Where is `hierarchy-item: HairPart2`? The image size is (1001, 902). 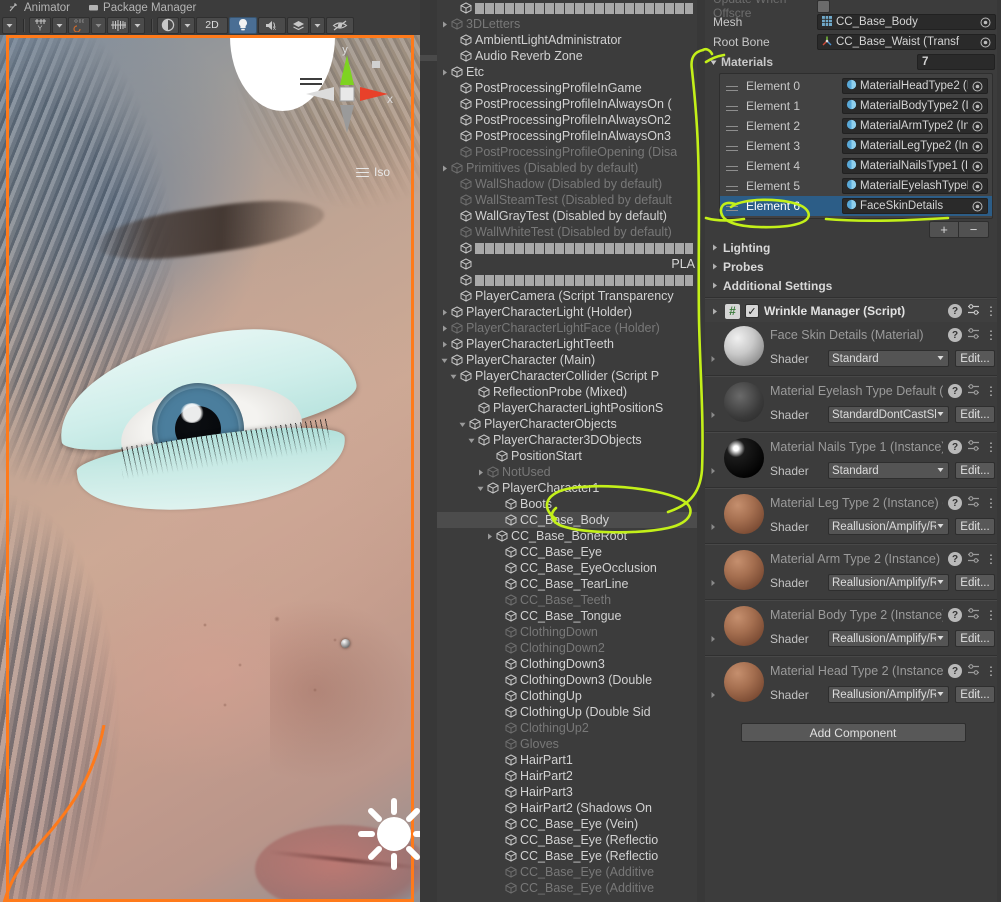
hierarchy-item: HairPart2 is located at coordinates (567, 776).